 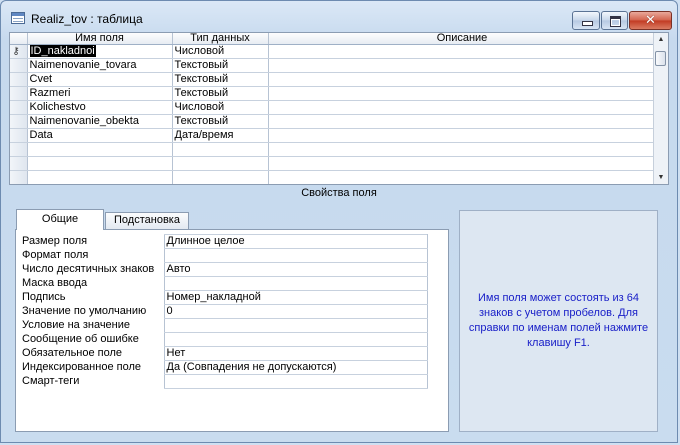 What do you see at coordinates (19, 51) in the screenshot?
I see `row-selector: ⚷` at bounding box center [19, 51].